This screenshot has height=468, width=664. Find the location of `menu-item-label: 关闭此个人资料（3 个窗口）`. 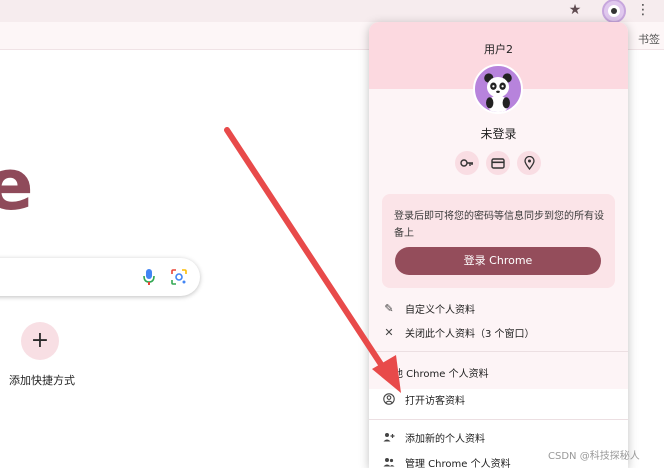

menu-item-label: 关闭此个人资料（3 个窗口） is located at coordinates (470, 334).